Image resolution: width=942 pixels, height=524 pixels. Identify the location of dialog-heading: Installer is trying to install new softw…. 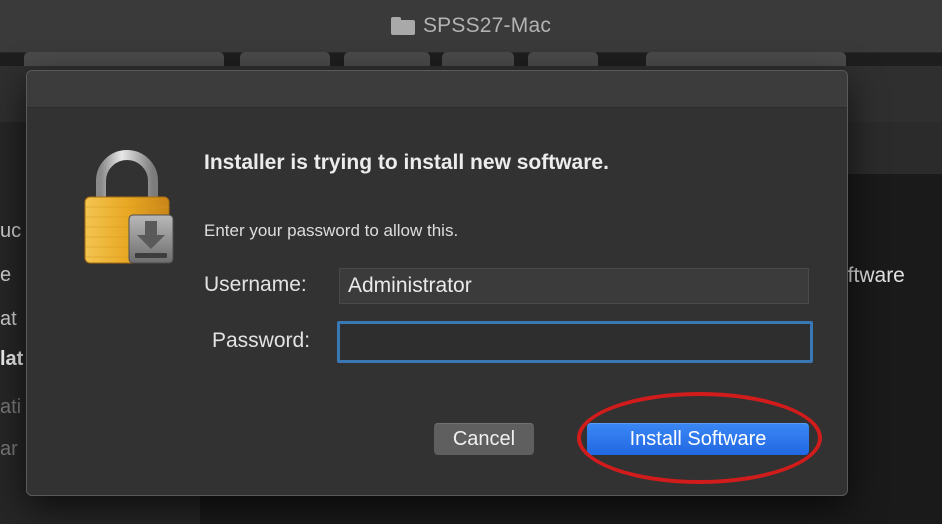
(406, 162).